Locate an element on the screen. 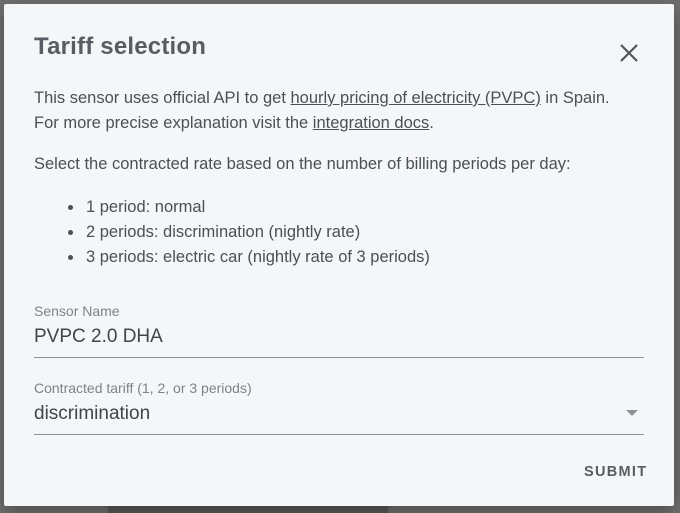  list-item: 2 periods: discrimination (nightly rate) is located at coordinates (257, 232).